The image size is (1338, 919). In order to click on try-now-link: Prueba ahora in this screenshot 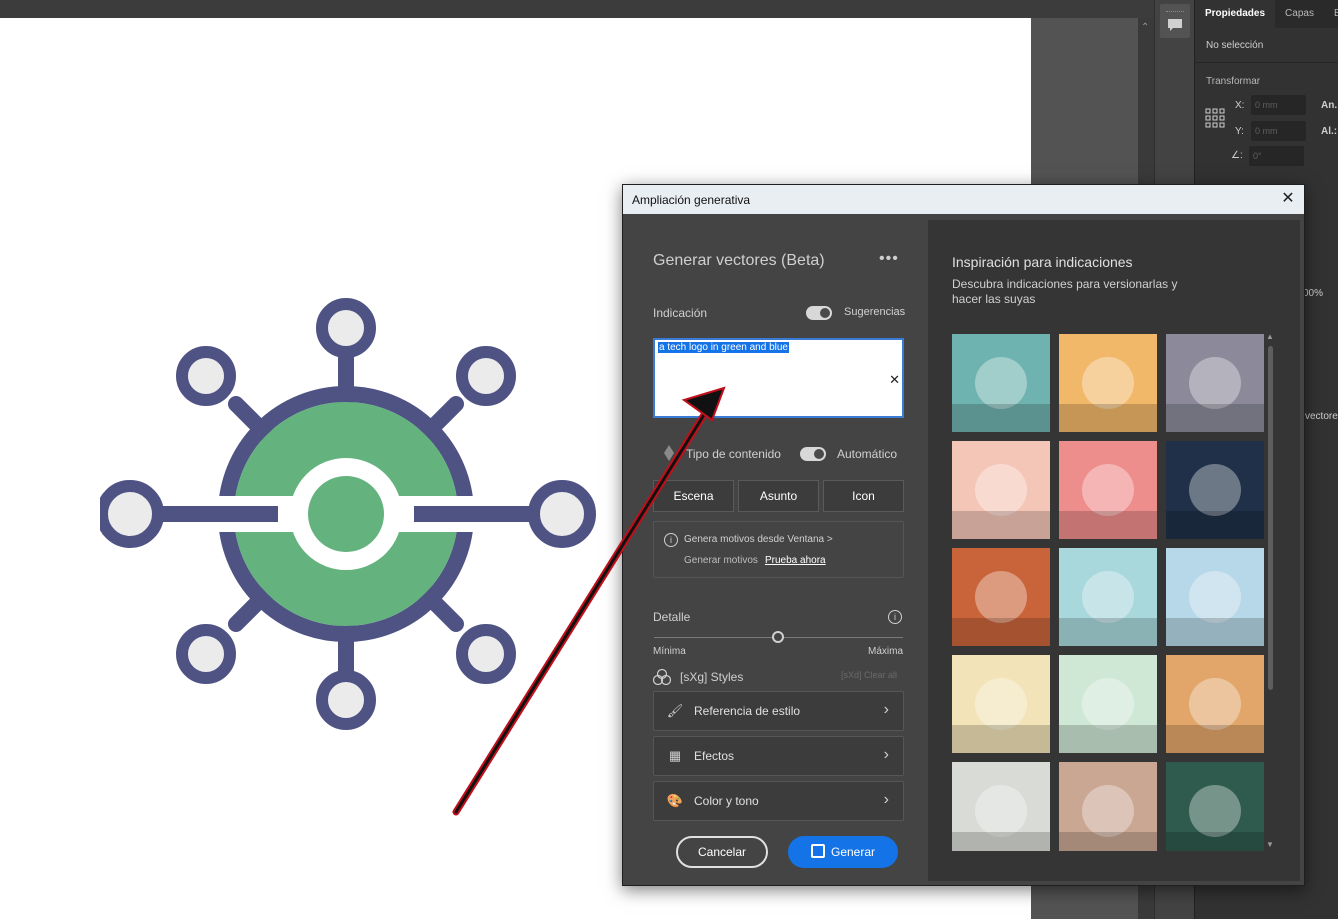, I will do `click(795, 560)`.